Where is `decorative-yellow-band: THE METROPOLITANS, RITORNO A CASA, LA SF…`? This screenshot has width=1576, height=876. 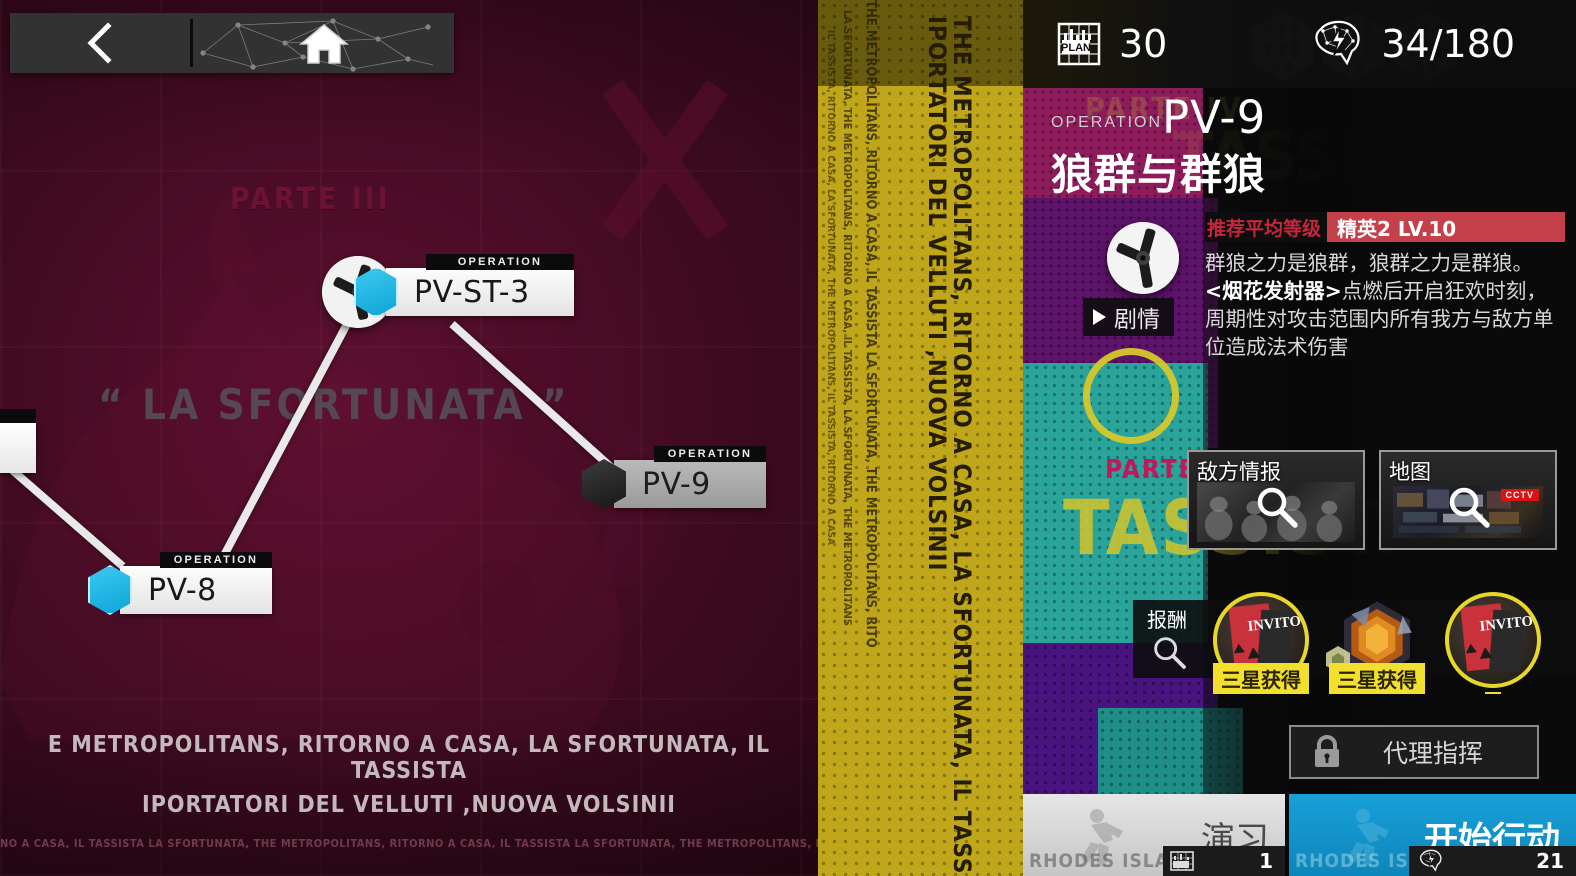 decorative-yellow-band: THE METROPOLITANS, RITORNO A CASA, LA SF… is located at coordinates (920, 438).